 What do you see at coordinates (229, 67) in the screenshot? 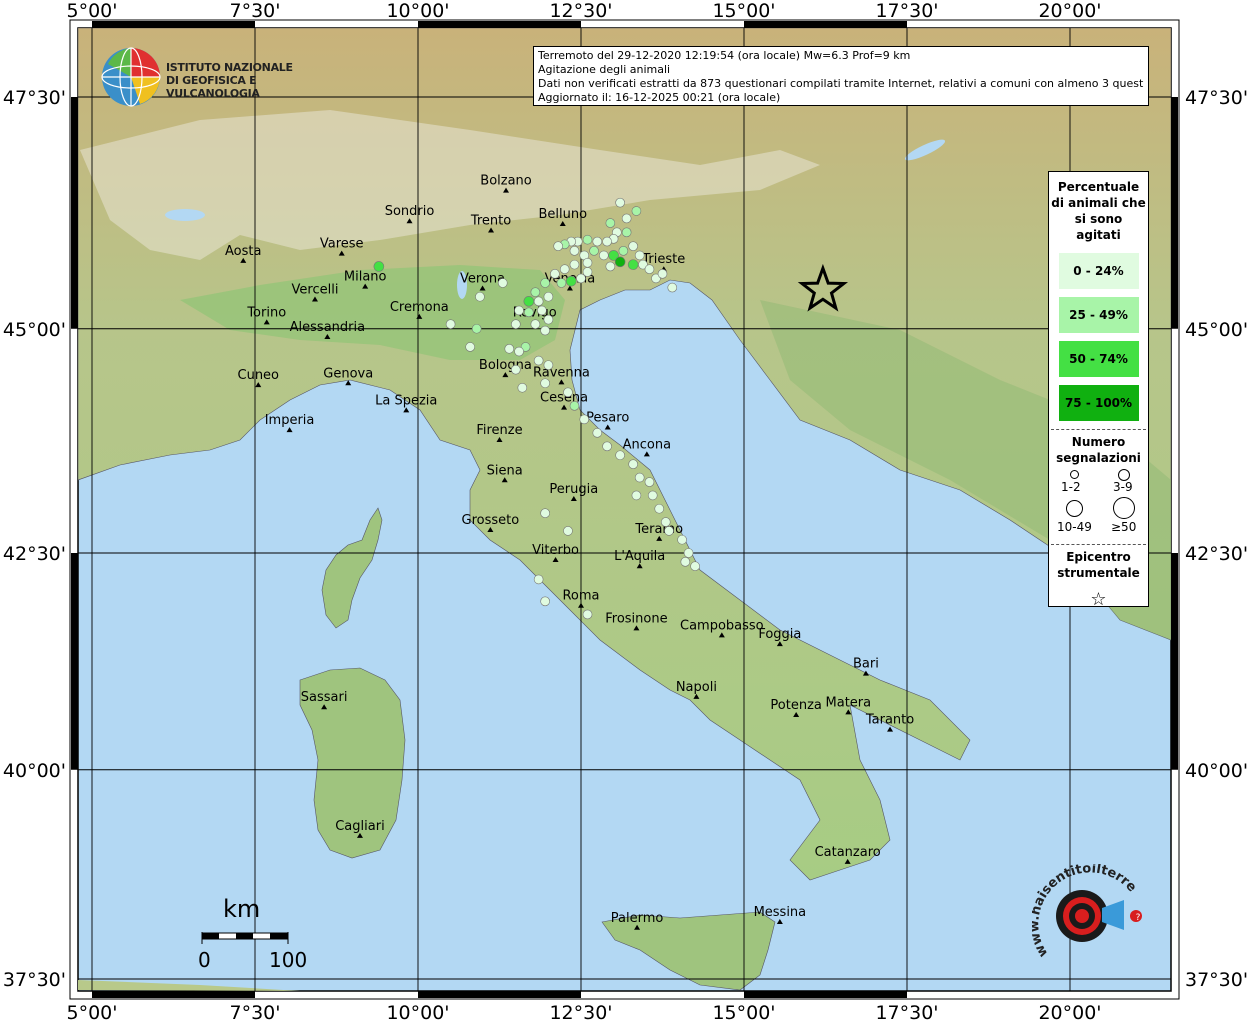
I see `ingv-line1: ISTITUTO NAZIONALE` at bounding box center [229, 67].